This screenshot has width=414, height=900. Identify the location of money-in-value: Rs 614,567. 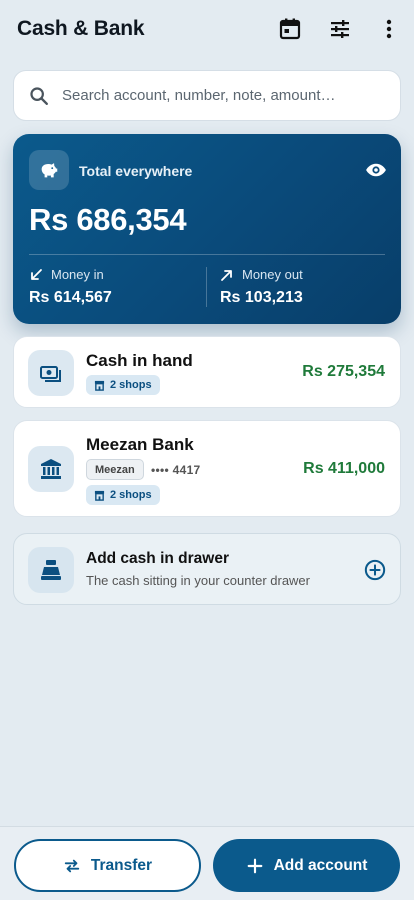
(70, 297).